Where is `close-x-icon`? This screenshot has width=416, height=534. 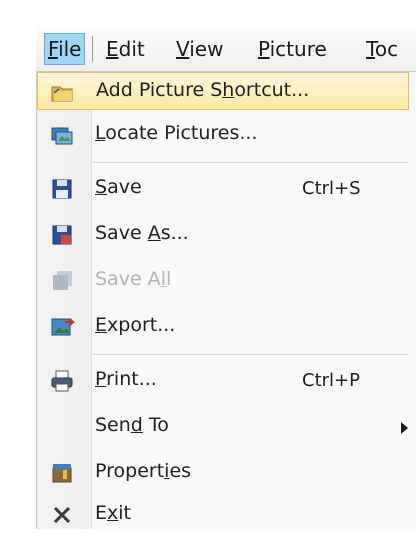 close-x-icon is located at coordinates (62, 515).